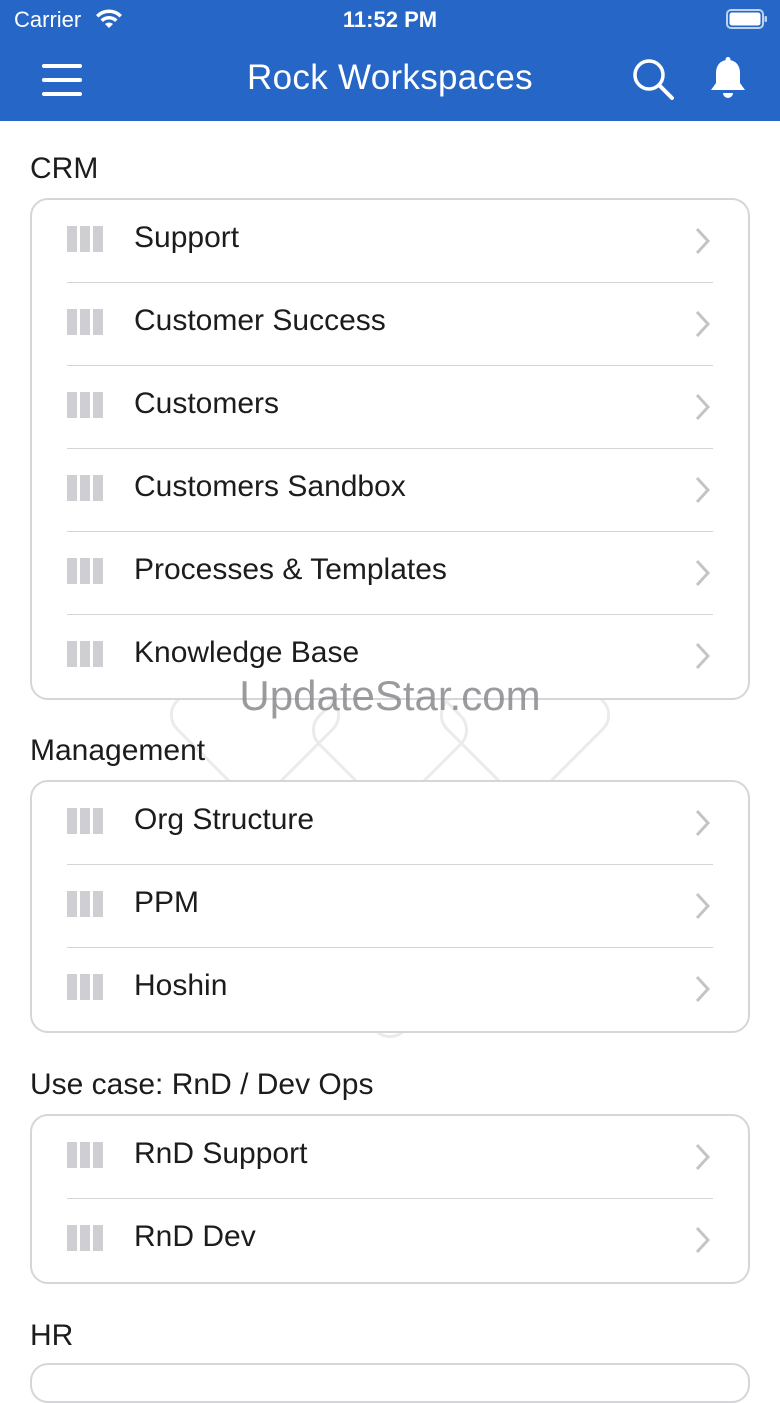 This screenshot has width=780, height=1403. Describe the element at coordinates (187, 237) in the screenshot. I see `workspace-label: Support` at that location.